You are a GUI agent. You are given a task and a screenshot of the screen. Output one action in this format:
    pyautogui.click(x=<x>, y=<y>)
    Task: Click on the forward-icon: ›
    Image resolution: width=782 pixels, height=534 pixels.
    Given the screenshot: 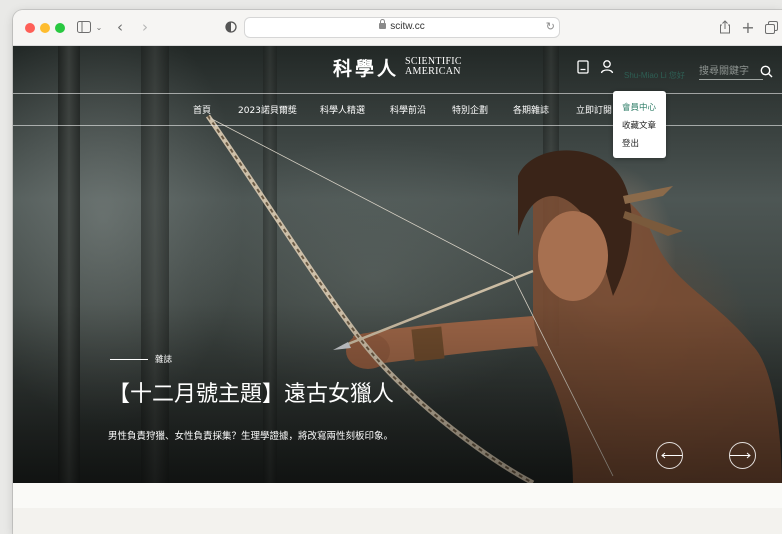 What is the action you would take?
    pyautogui.click(x=145, y=27)
    